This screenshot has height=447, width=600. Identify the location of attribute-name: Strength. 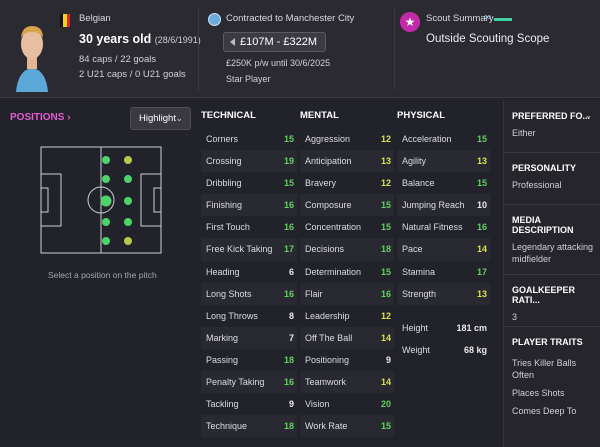
(419, 293).